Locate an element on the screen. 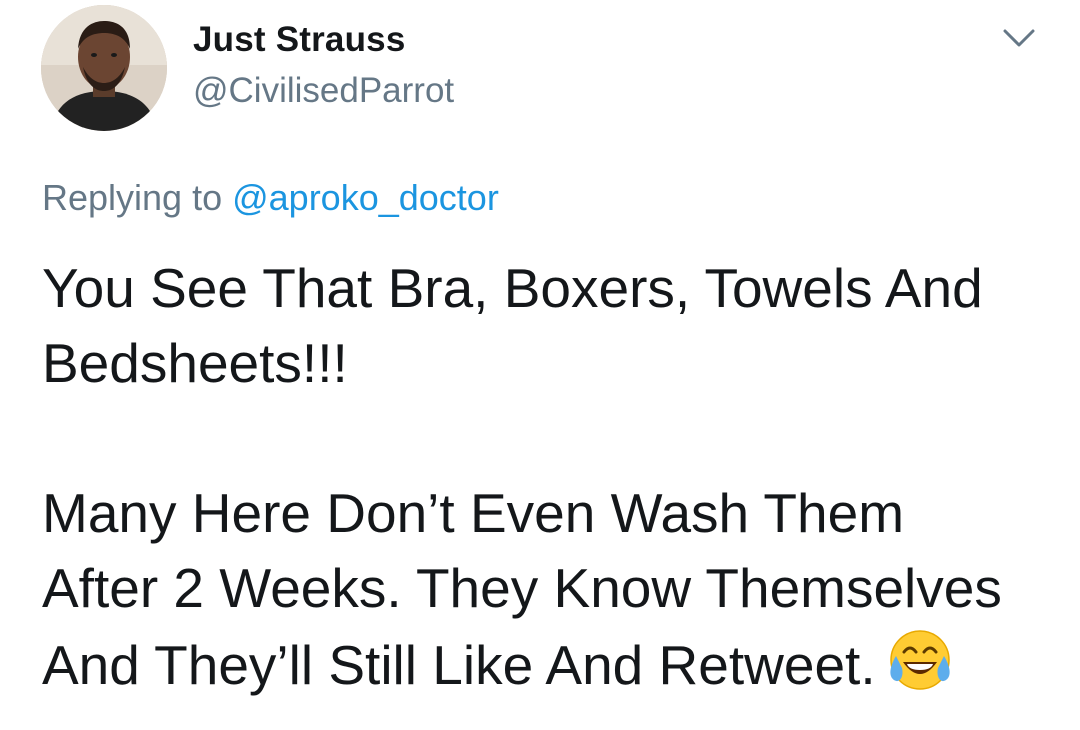  replying-to-line: Replying to @aproko_doctor is located at coordinates (270, 198).